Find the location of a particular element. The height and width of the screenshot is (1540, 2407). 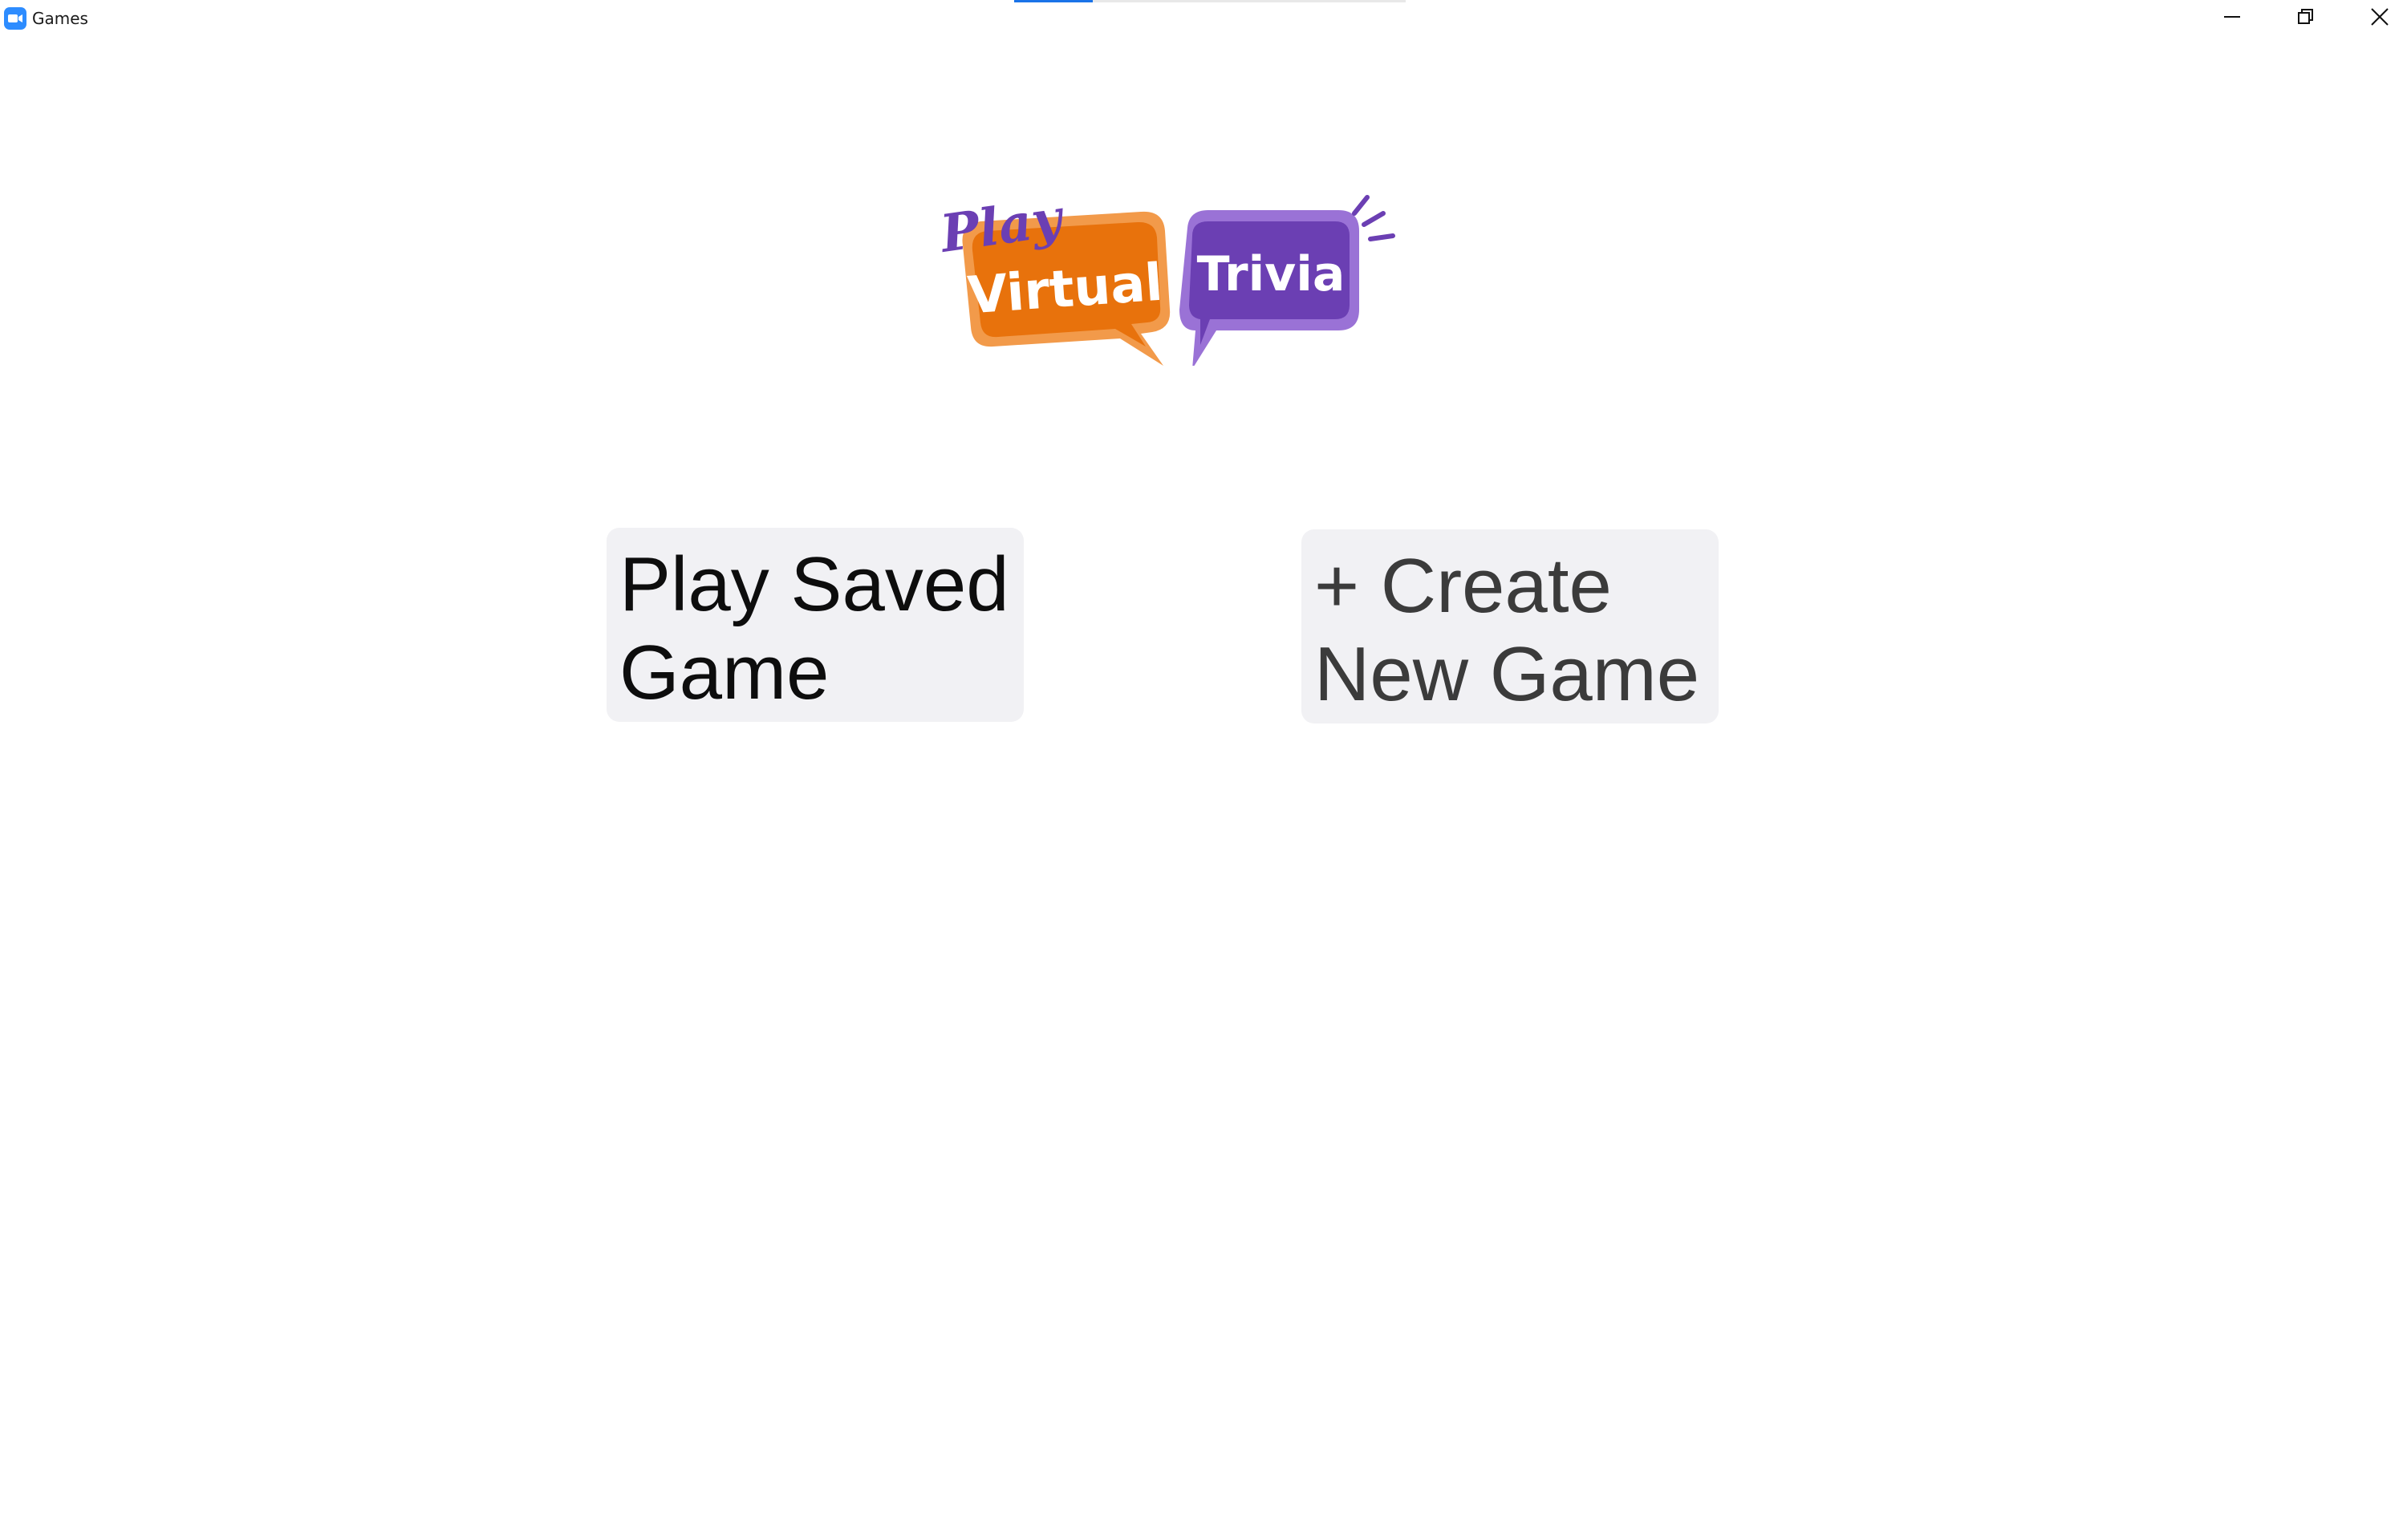

loading-progress-fill is located at coordinates (1054, 1).